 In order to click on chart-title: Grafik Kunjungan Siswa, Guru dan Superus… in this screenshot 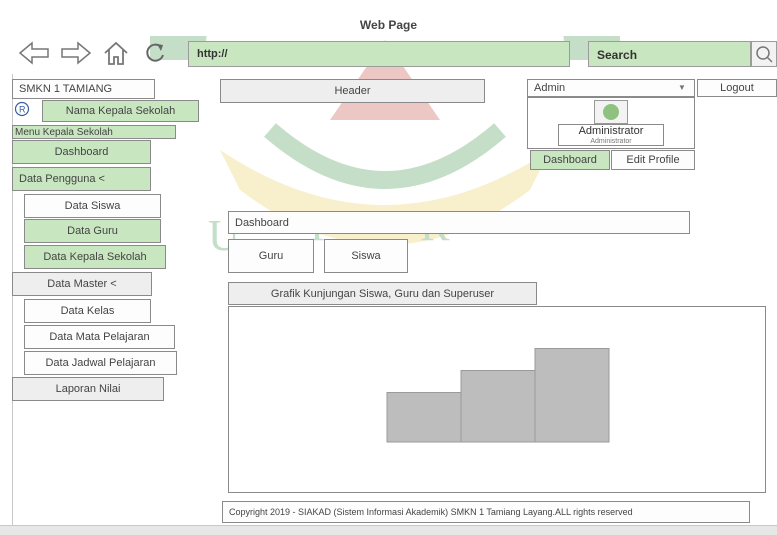, I will do `click(382, 293)`.